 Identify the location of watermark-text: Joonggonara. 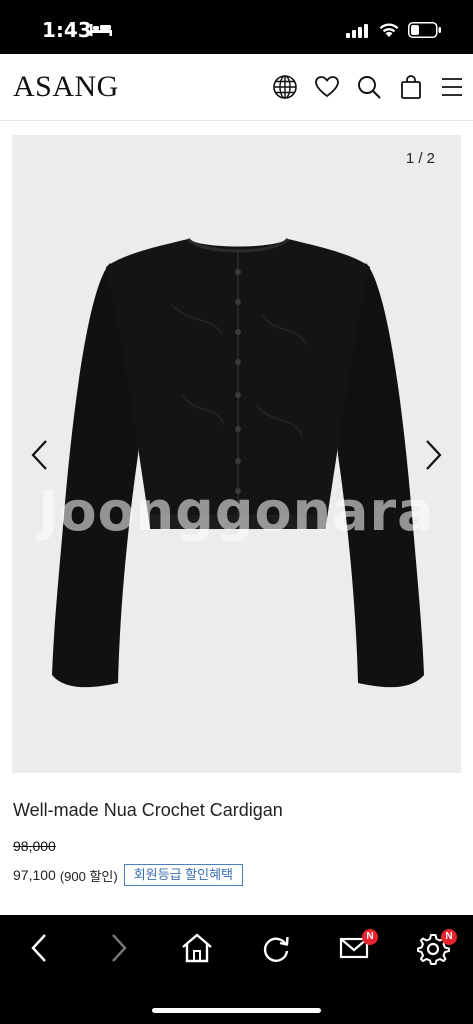
(236, 511).